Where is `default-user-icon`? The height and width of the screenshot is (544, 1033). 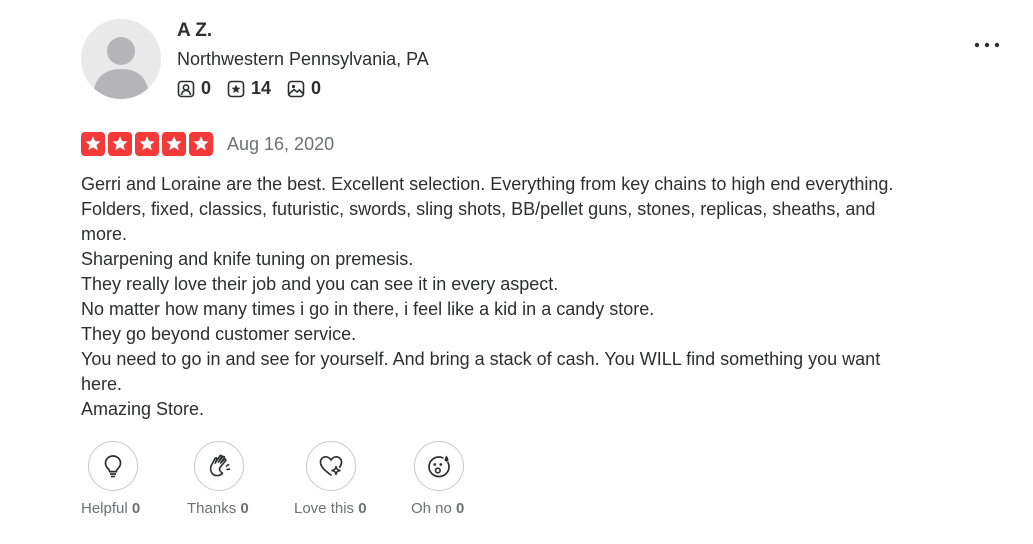 default-user-icon is located at coordinates (121, 59).